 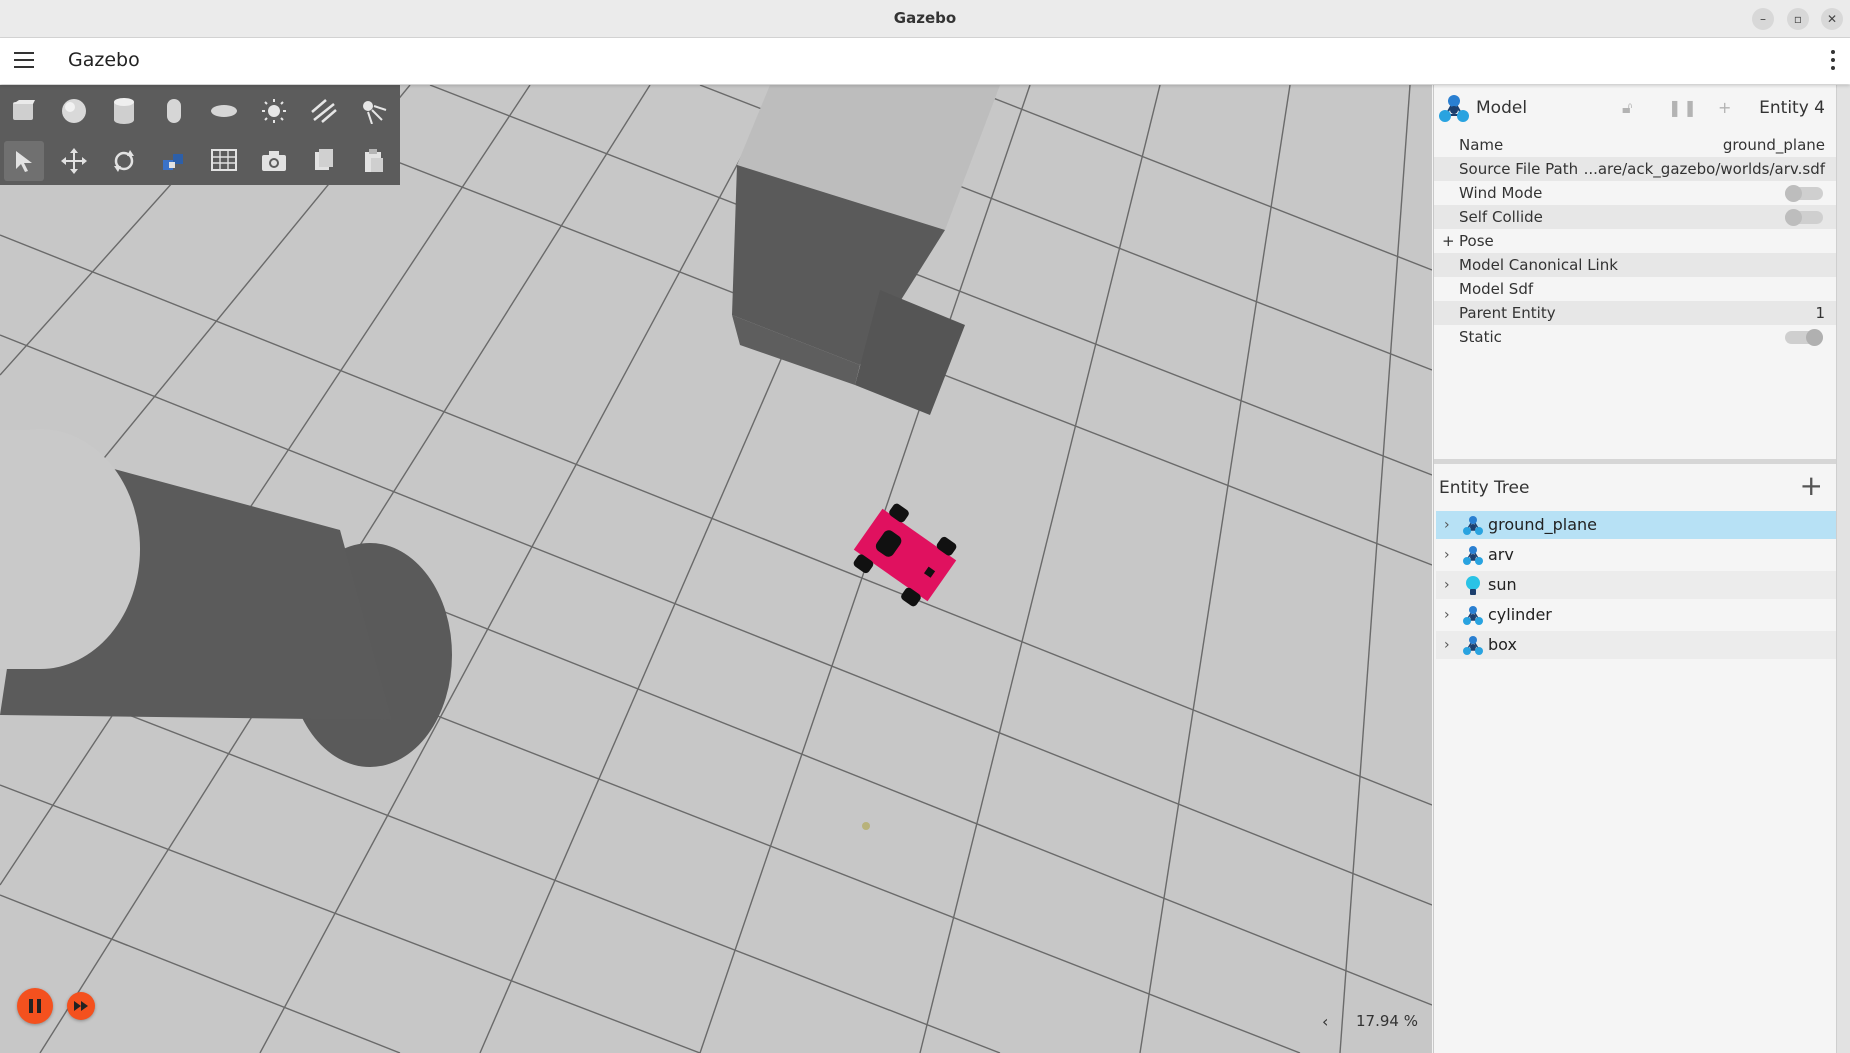 What do you see at coordinates (1507, 313) in the screenshot?
I see `prop-key: Parent Entity` at bounding box center [1507, 313].